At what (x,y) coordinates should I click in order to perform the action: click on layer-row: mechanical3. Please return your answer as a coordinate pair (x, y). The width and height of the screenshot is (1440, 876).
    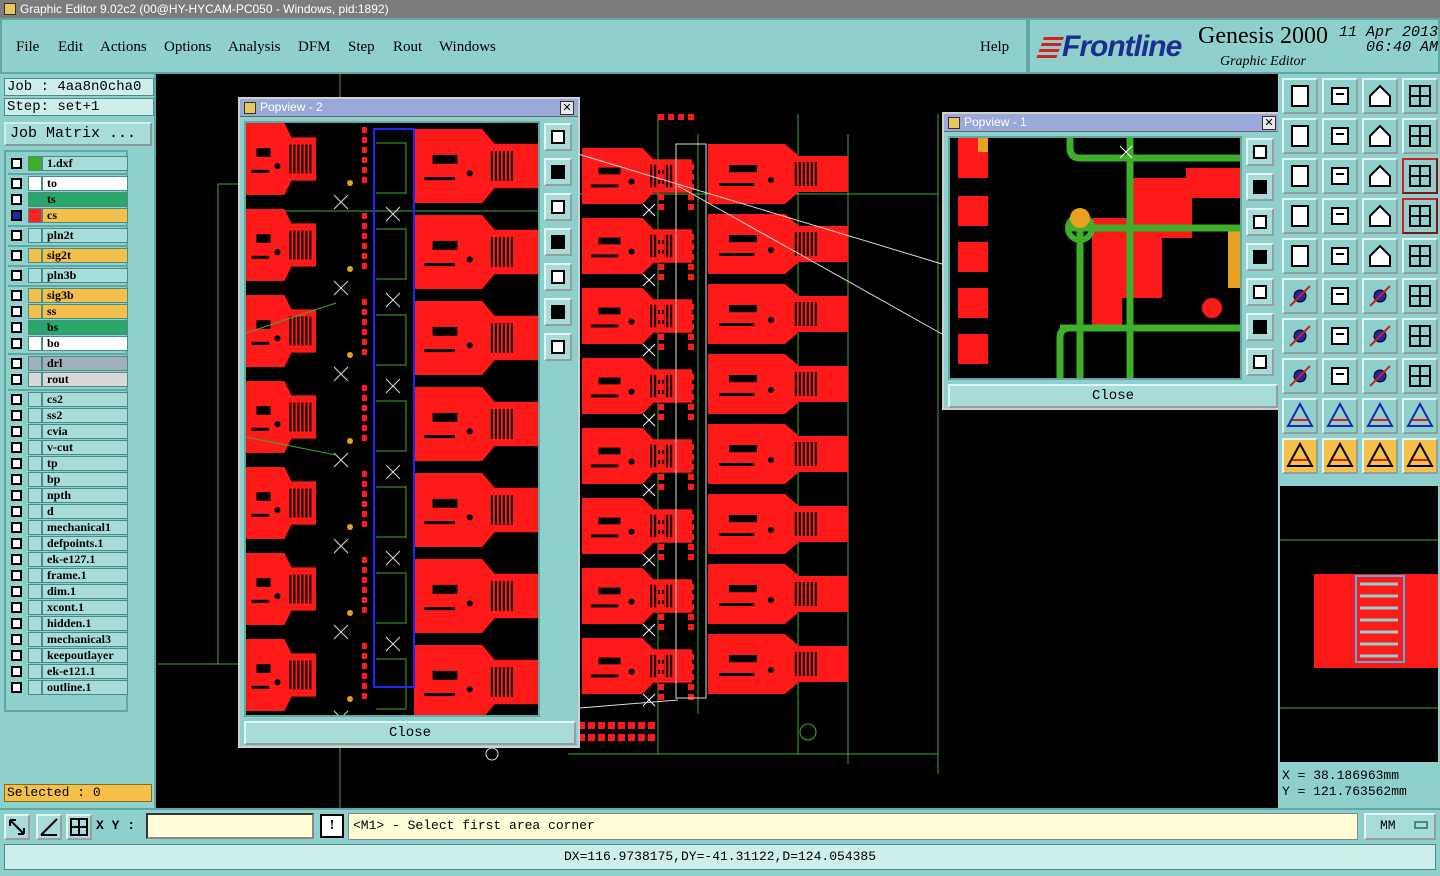
    Looking at the image, I should click on (68, 639).